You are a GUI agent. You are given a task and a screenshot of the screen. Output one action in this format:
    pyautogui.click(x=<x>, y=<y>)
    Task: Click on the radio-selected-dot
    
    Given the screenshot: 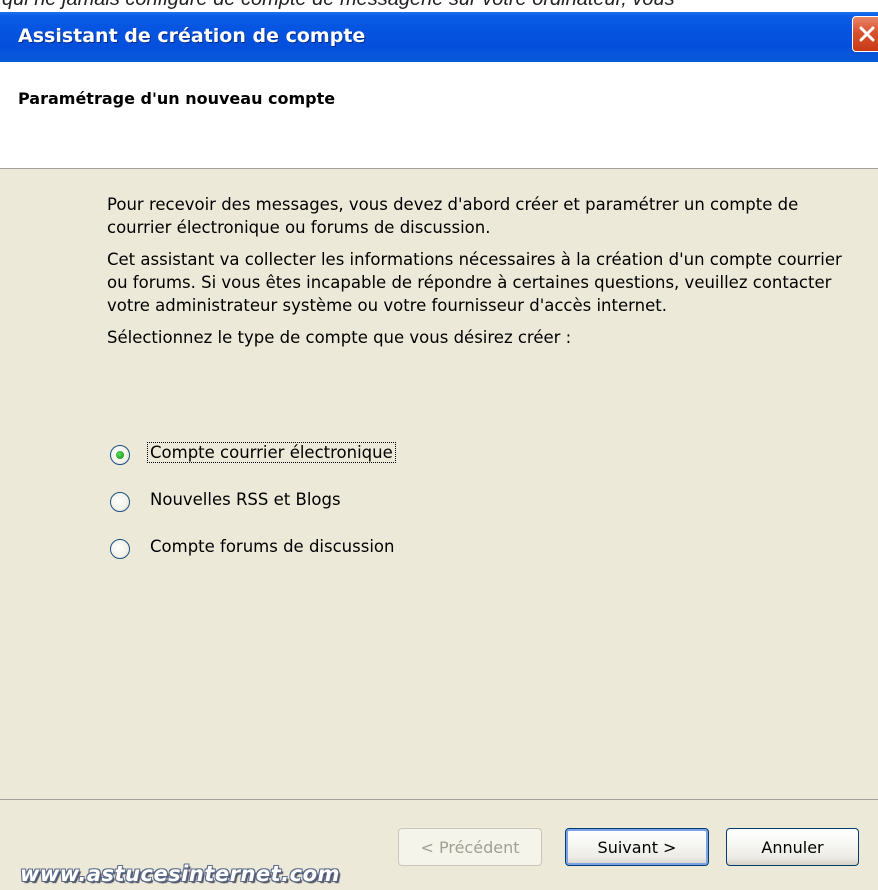 What is the action you would take?
    pyautogui.click(x=120, y=455)
    